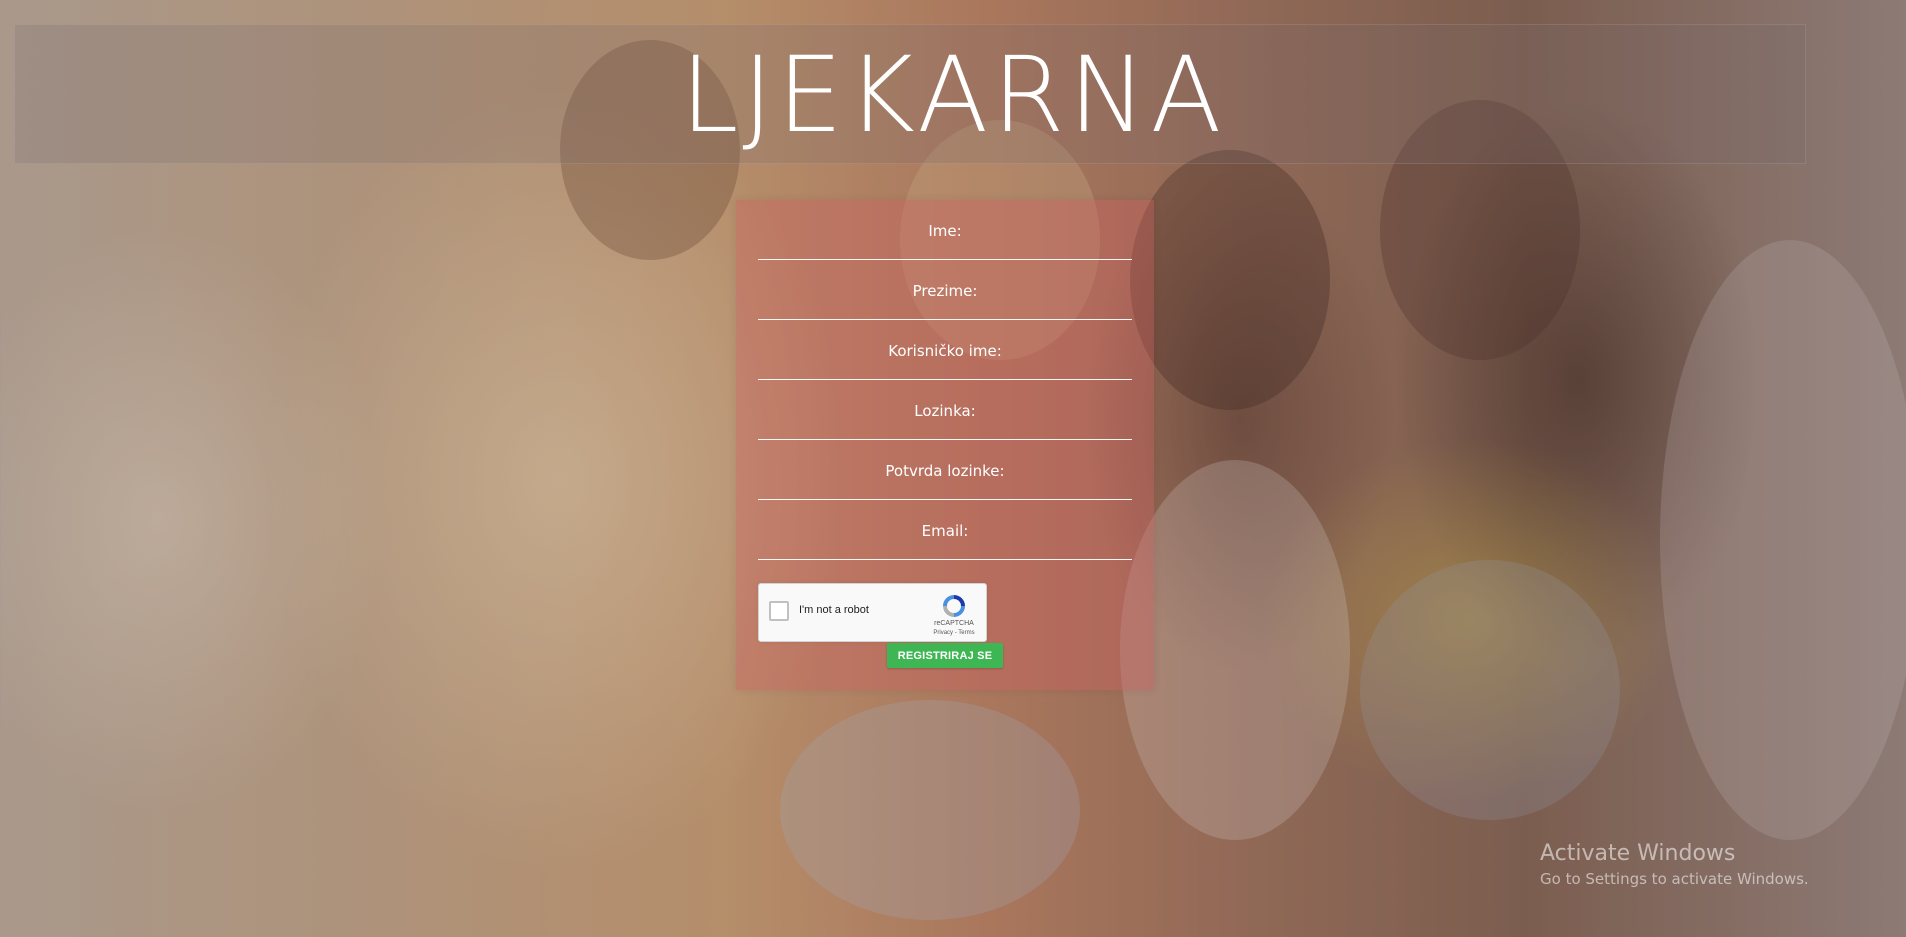 Image resolution: width=1906 pixels, height=937 pixels. I want to click on password-input, so click(945, 427).